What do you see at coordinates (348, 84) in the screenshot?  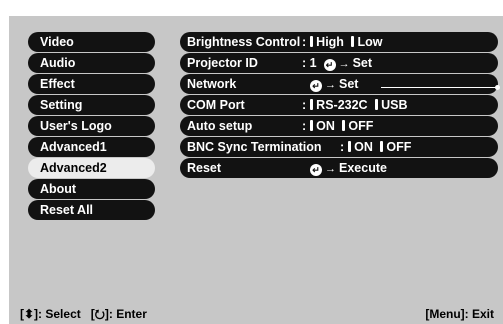 I see `network-action: Set` at bounding box center [348, 84].